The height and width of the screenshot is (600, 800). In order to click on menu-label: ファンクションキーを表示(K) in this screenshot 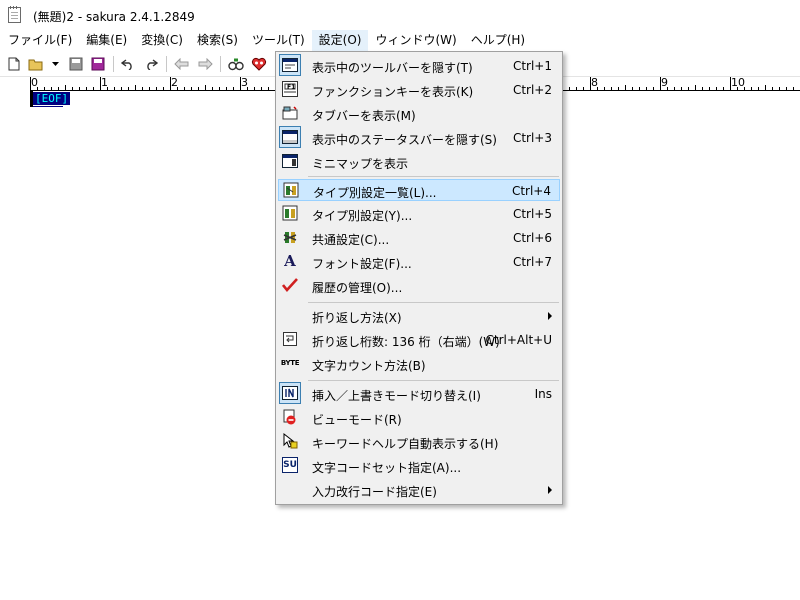, I will do `click(393, 92)`.